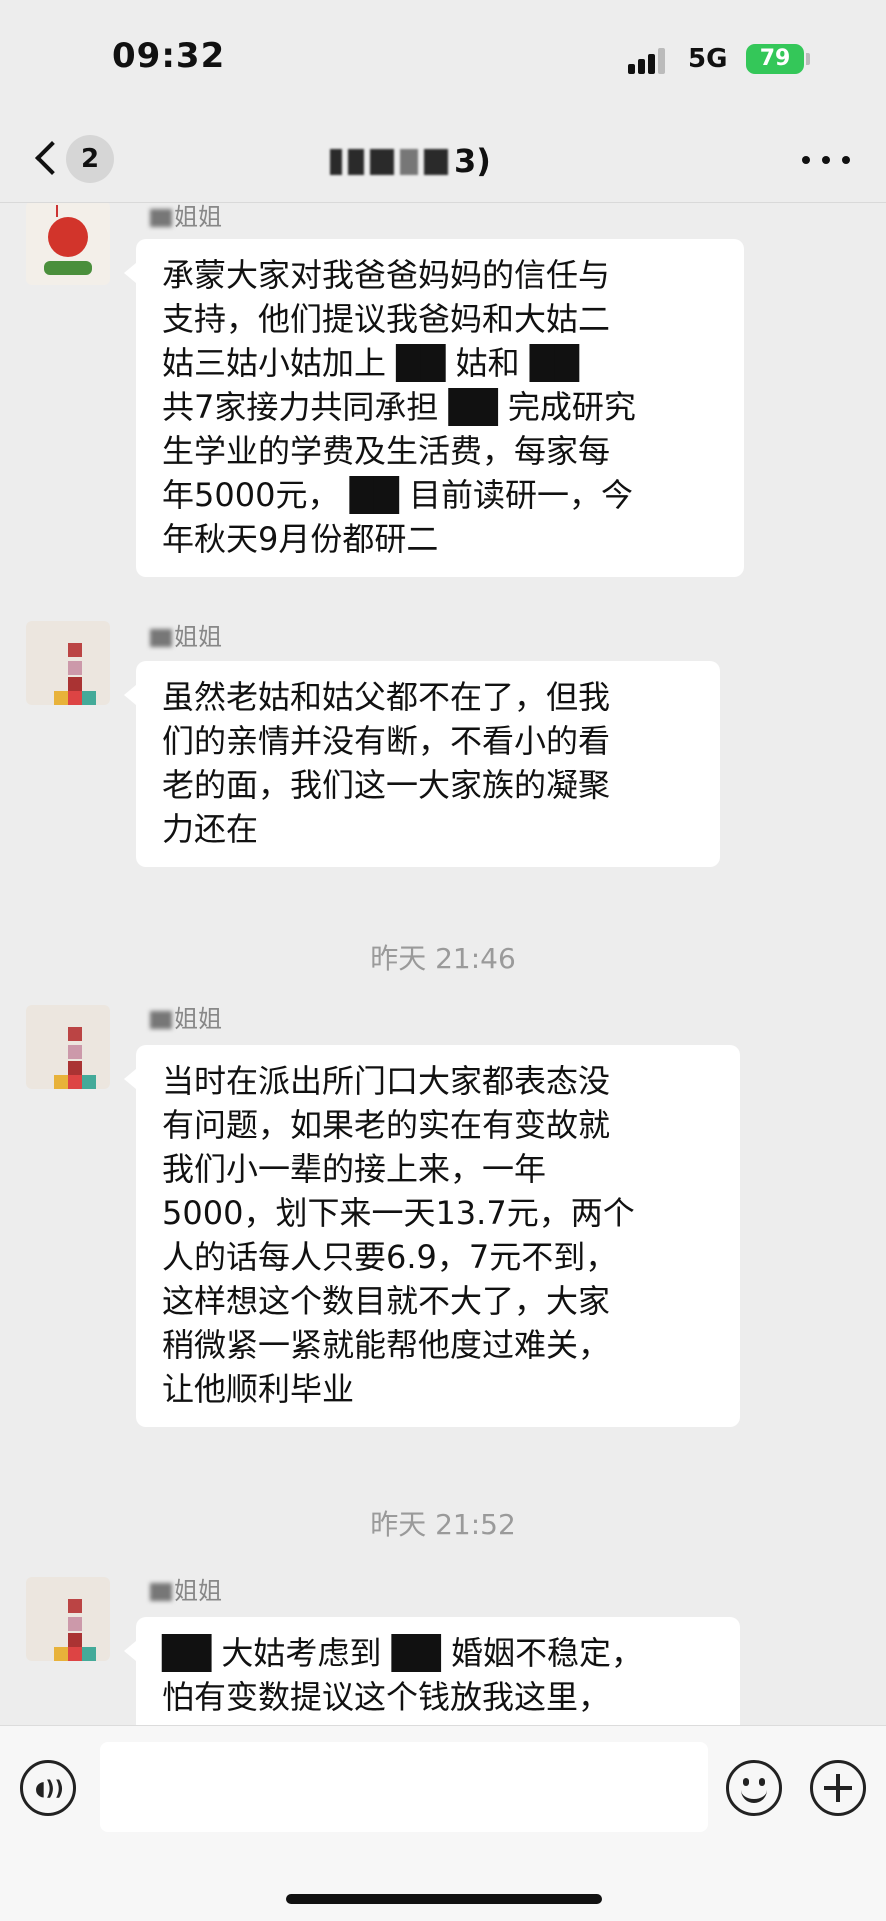 This screenshot has width=886, height=1921. I want to click on more-options-button, so click(828, 160).